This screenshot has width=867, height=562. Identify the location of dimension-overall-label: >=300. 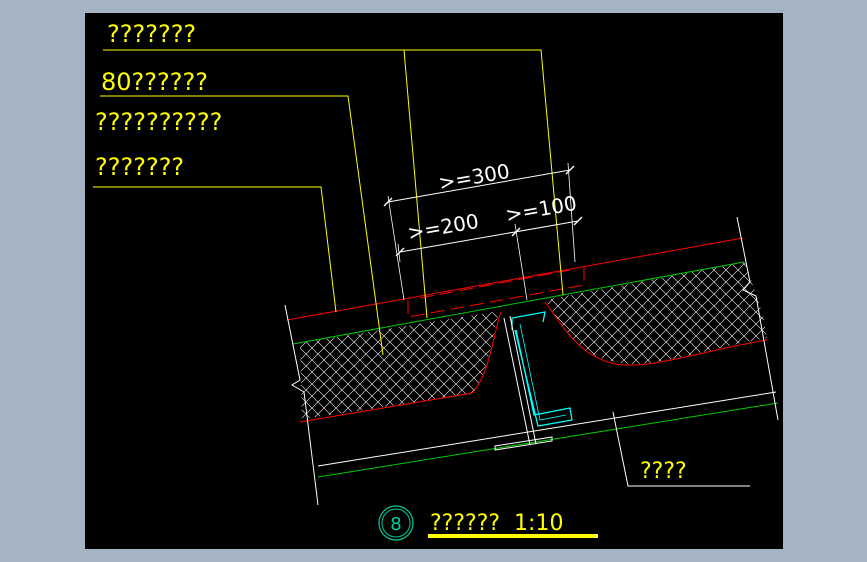
(474, 177).